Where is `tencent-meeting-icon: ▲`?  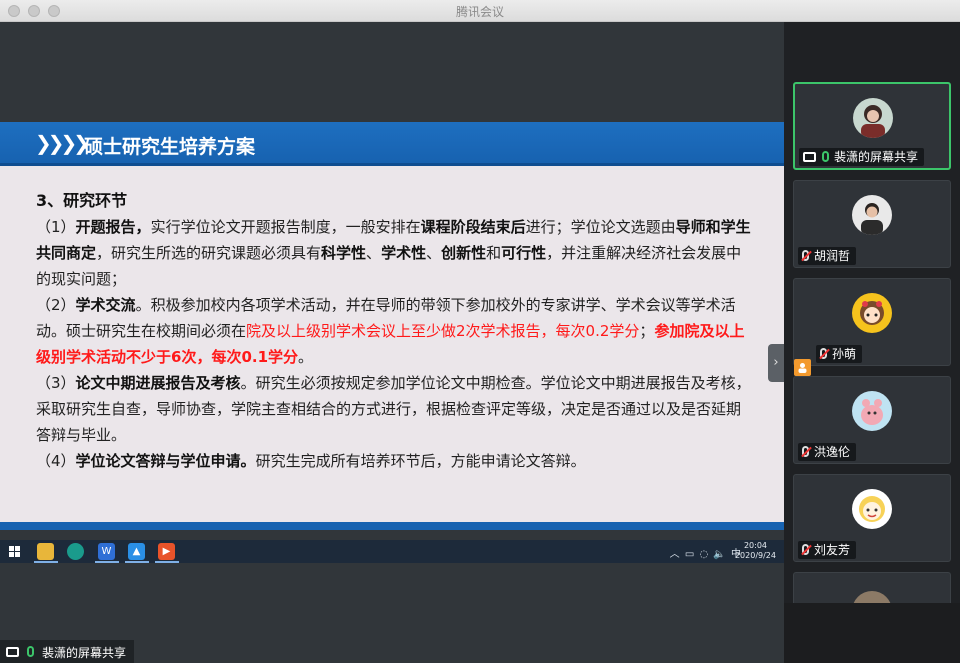 tencent-meeting-icon: ▲ is located at coordinates (136, 551).